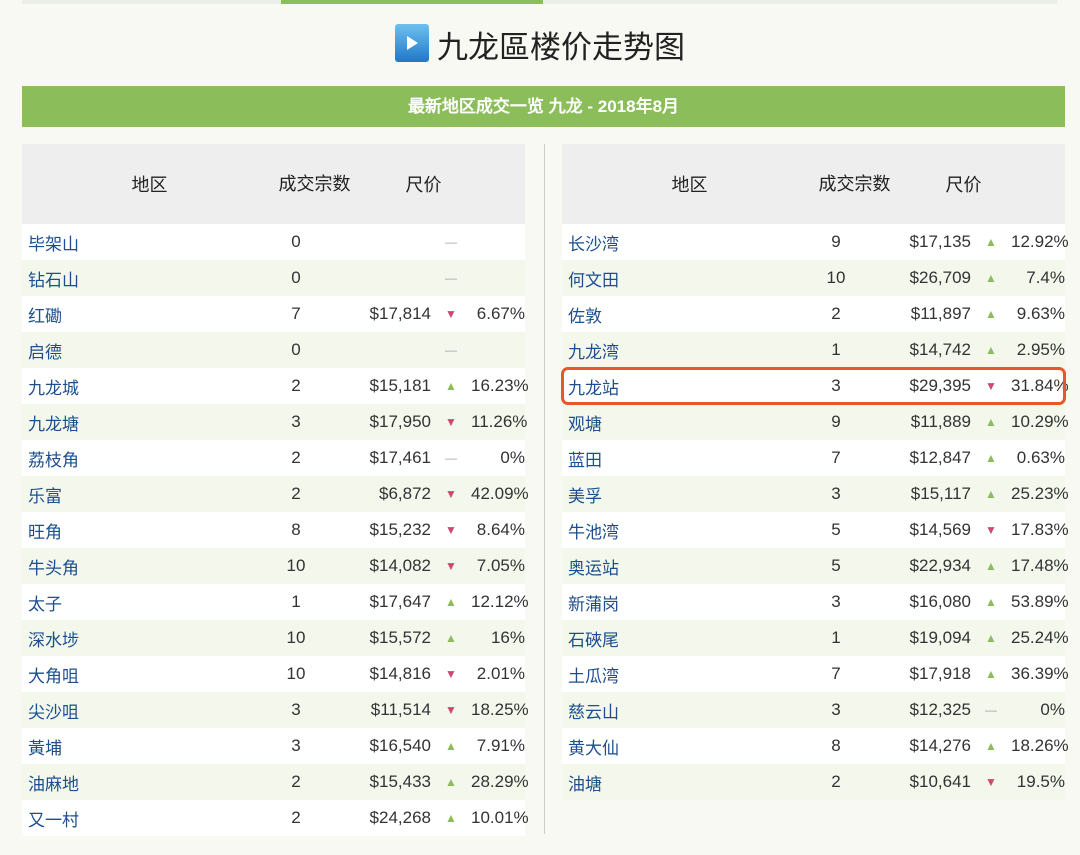 The width and height of the screenshot is (1080, 855). Describe the element at coordinates (679, 422) in the screenshot. I see `region-link: 观塘` at that location.